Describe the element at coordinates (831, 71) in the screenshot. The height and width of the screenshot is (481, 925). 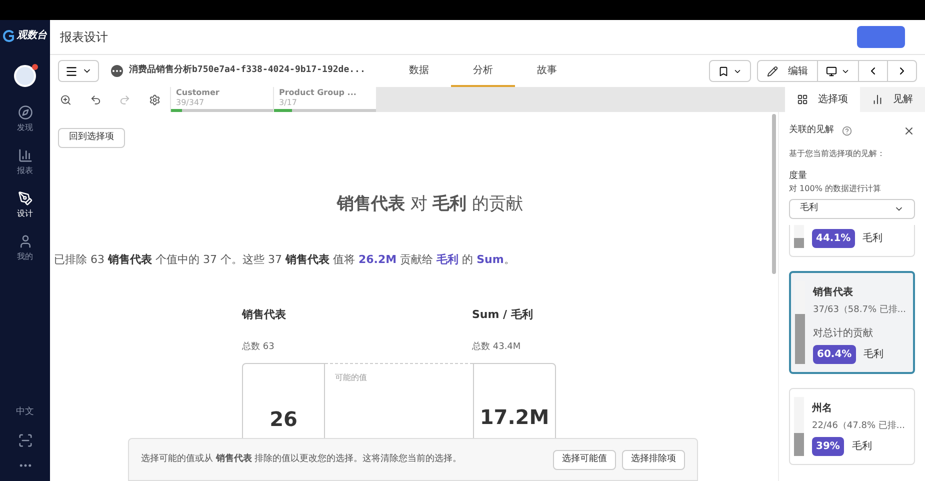
I see `monitor-icon` at that location.